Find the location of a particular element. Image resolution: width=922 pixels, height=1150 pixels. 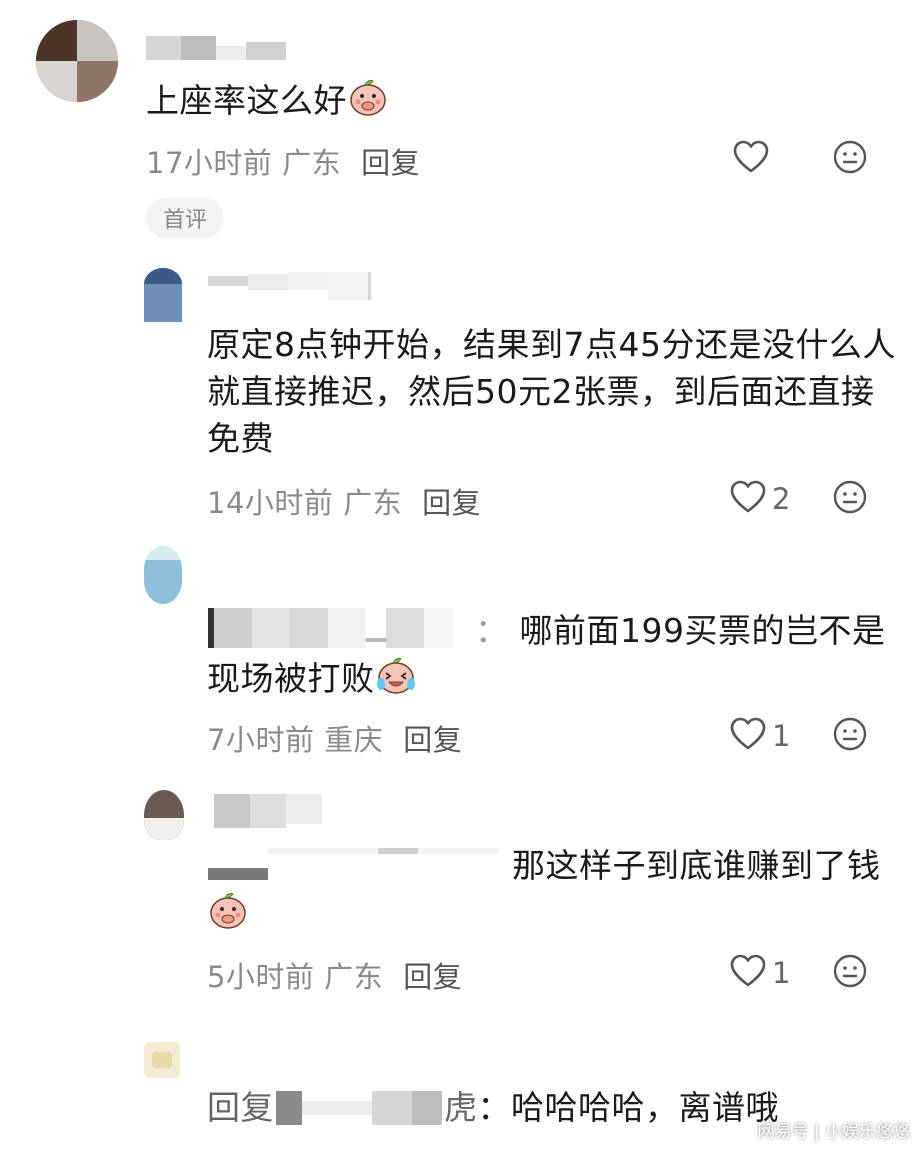

comment-meta: 5小时前 广东 回复 is located at coordinates (334, 975).